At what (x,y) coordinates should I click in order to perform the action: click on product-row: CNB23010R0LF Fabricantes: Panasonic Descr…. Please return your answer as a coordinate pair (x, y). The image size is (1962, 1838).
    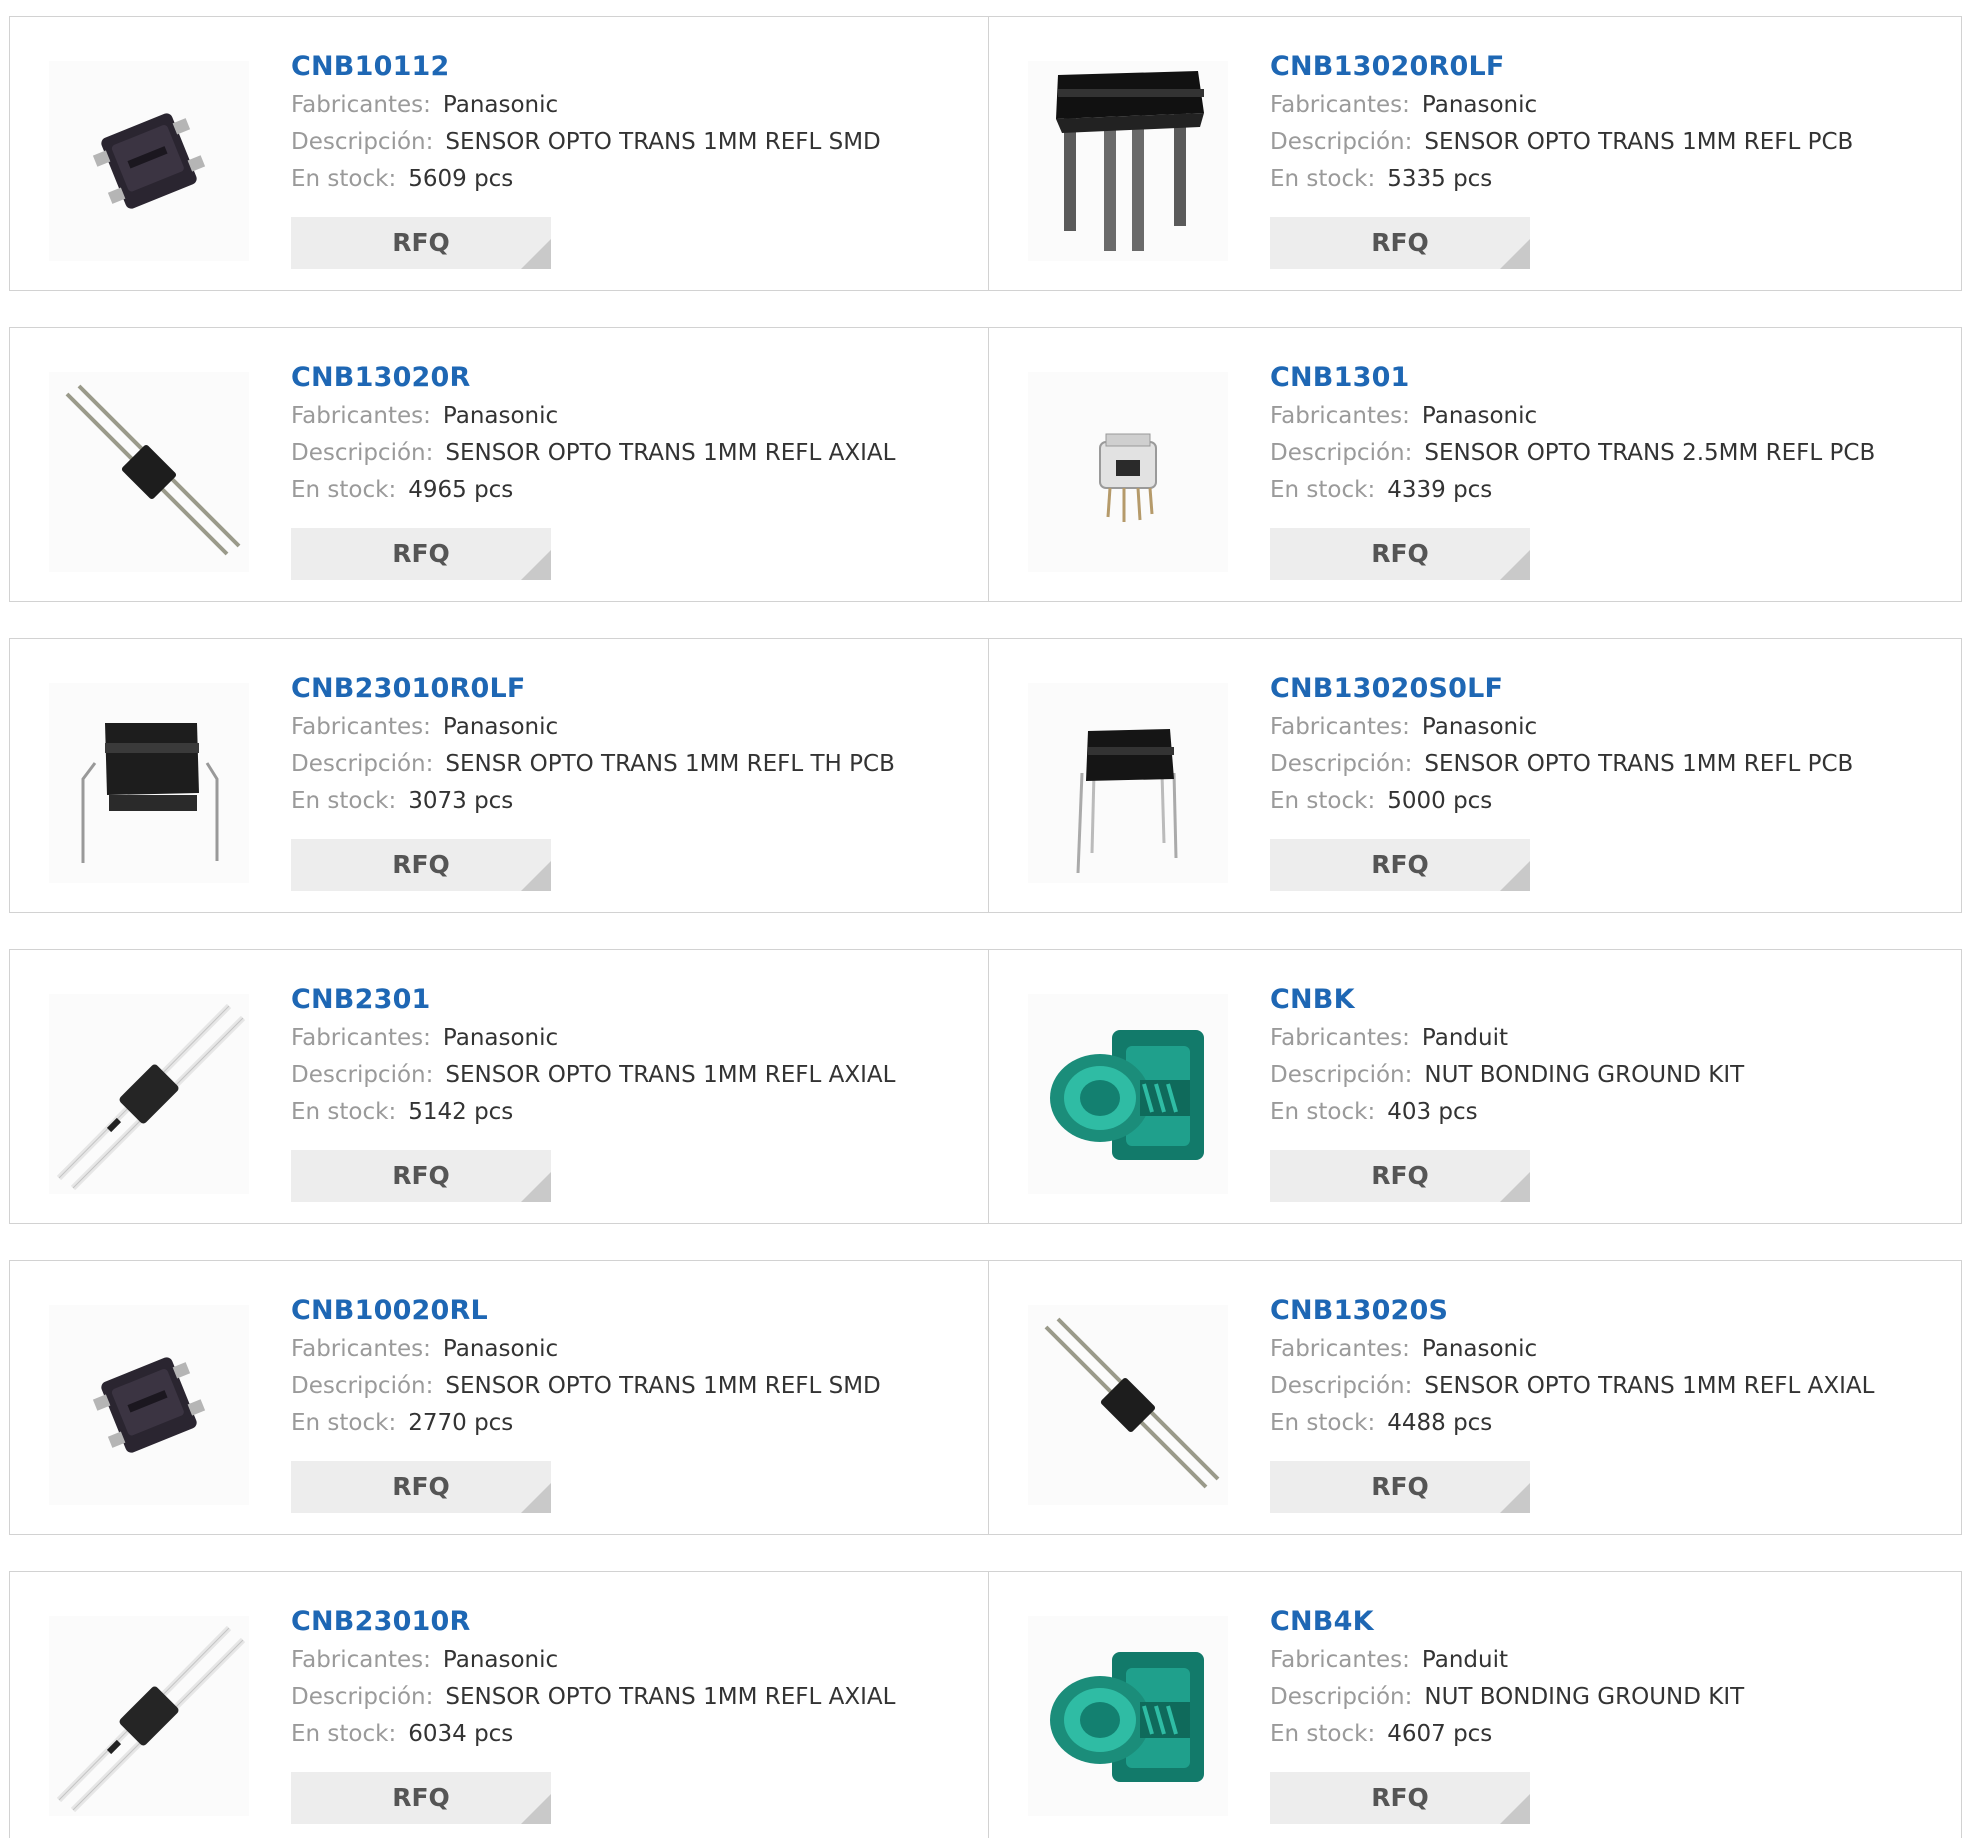
    Looking at the image, I should click on (985, 775).